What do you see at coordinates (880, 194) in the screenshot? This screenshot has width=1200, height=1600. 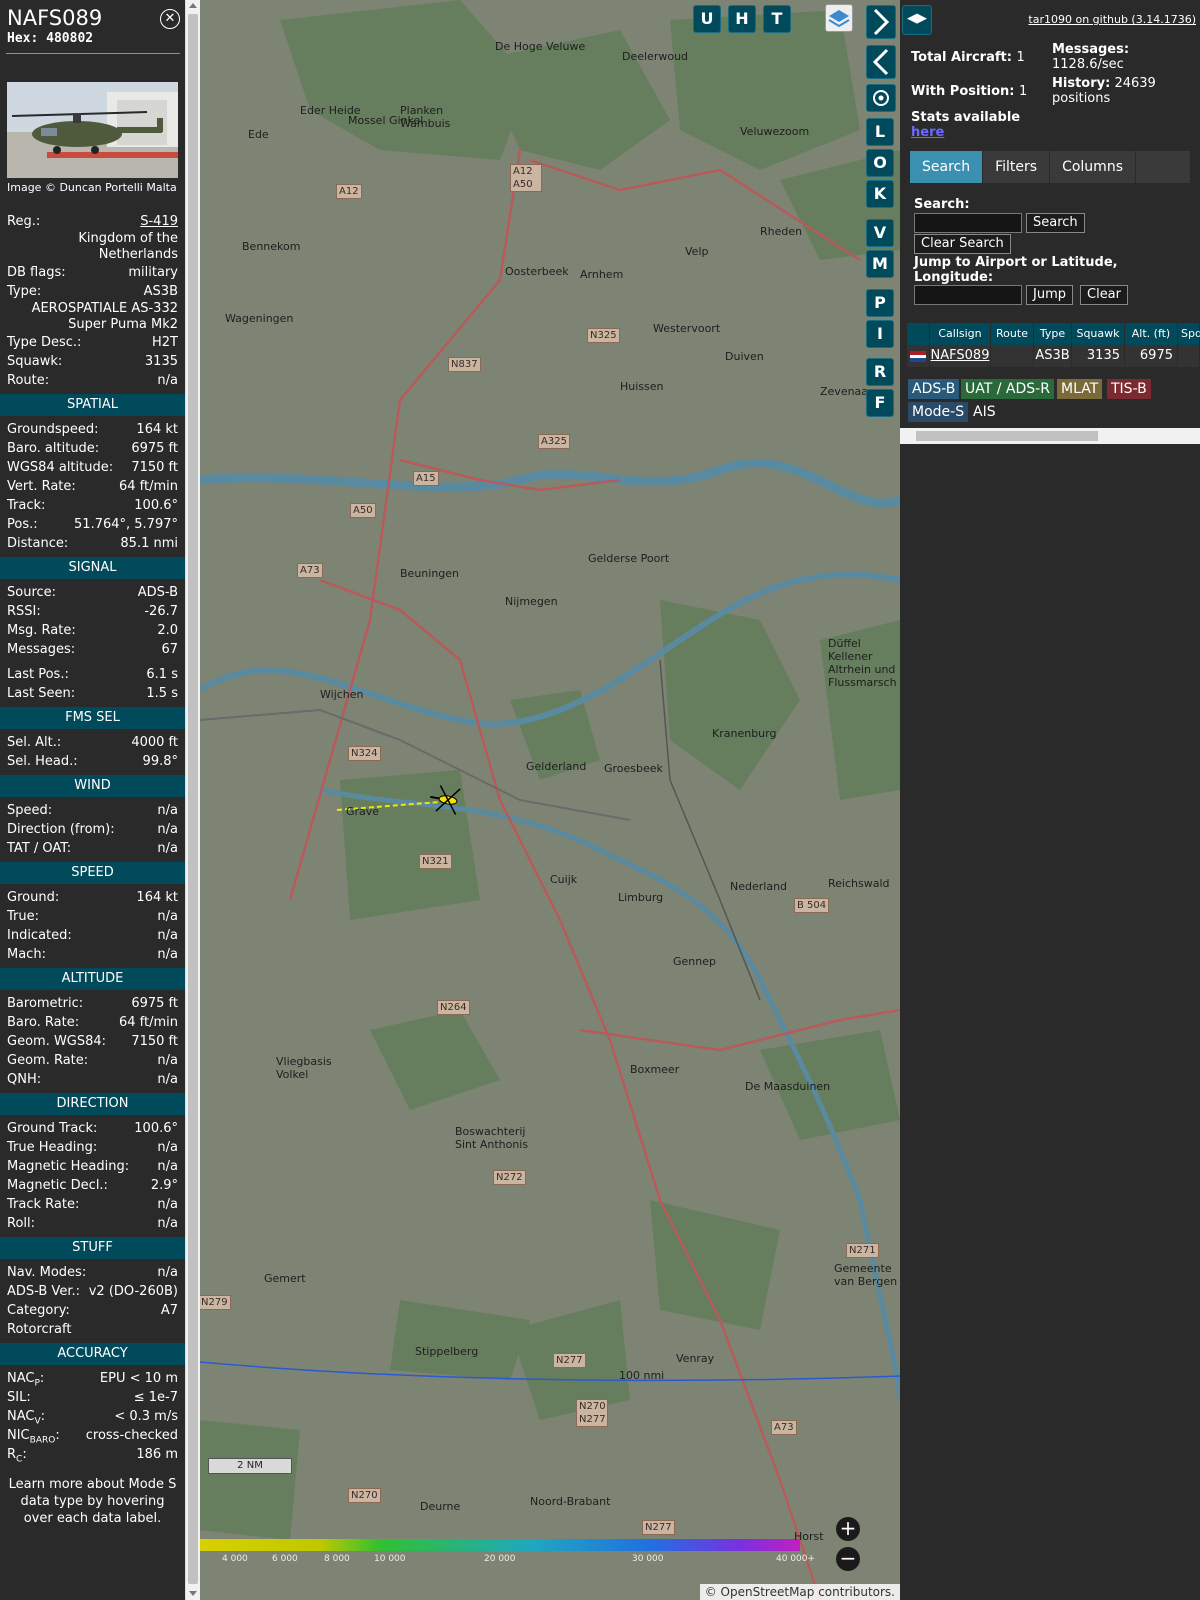 I see `map-toggle-button-k: K` at bounding box center [880, 194].